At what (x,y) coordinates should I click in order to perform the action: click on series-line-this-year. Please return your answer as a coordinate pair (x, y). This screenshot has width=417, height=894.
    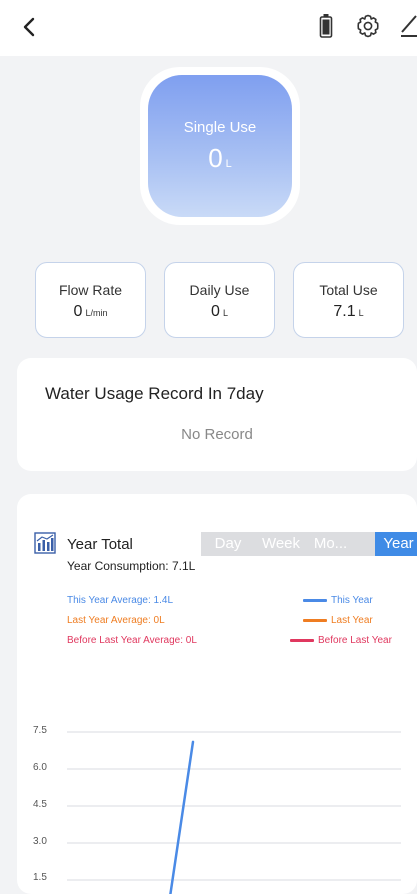
    Looking at the image, I should click on (182, 817).